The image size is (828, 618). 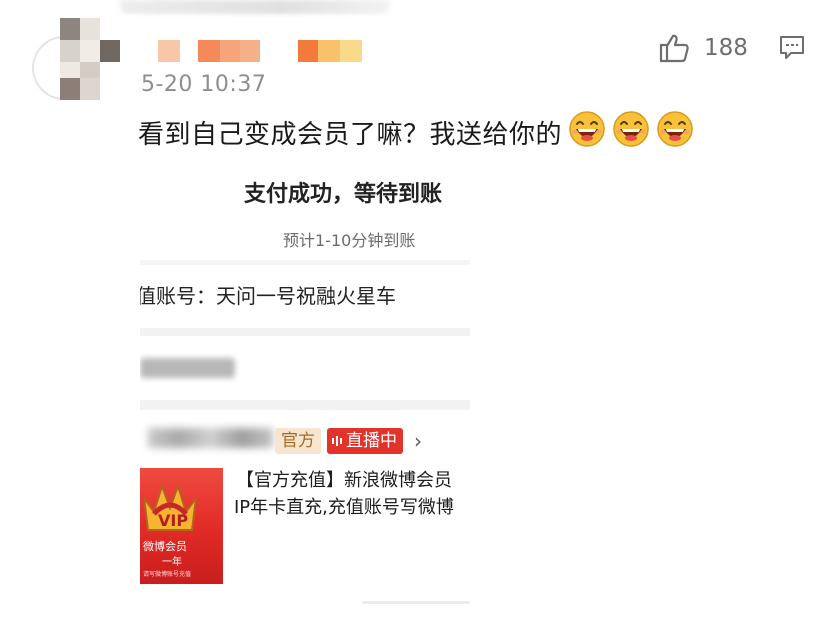 I want to click on comment-text: 看到自己变成会员了嘛？我送给你的, so click(x=350, y=135).